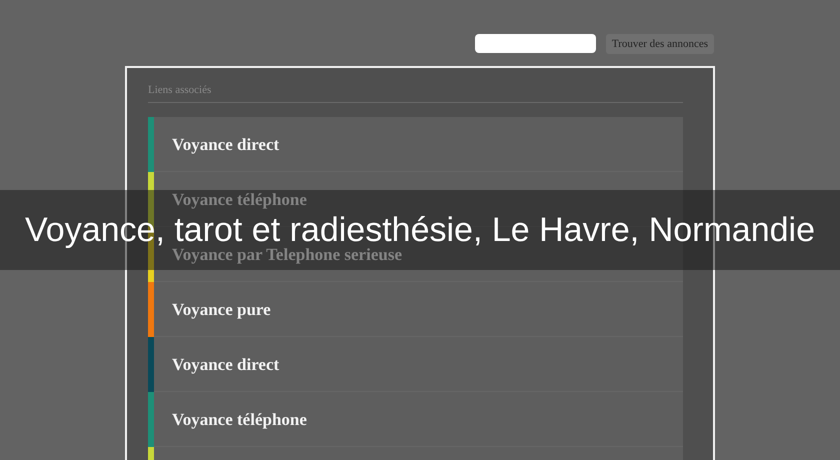 The width and height of the screenshot is (840, 460). I want to click on section-heading: Liens associés, so click(415, 93).